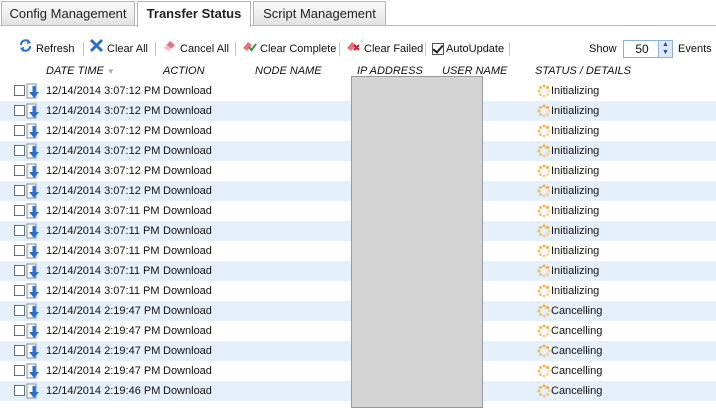 This screenshot has width=716, height=408. Describe the element at coordinates (96, 49) in the screenshot. I see `x-icon` at that location.